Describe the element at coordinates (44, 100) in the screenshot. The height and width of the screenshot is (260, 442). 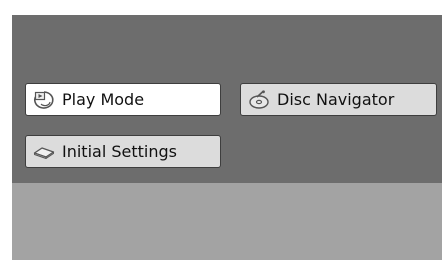
I see `play-mode-icon` at that location.